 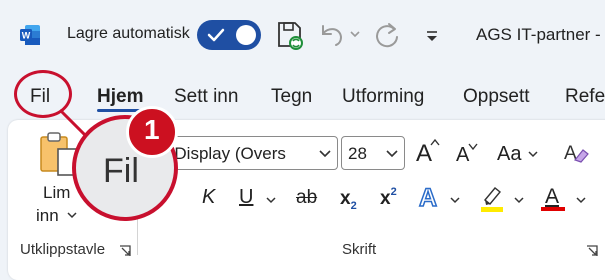 What do you see at coordinates (152, 129) in the screenshot?
I see `step-number: 1` at bounding box center [152, 129].